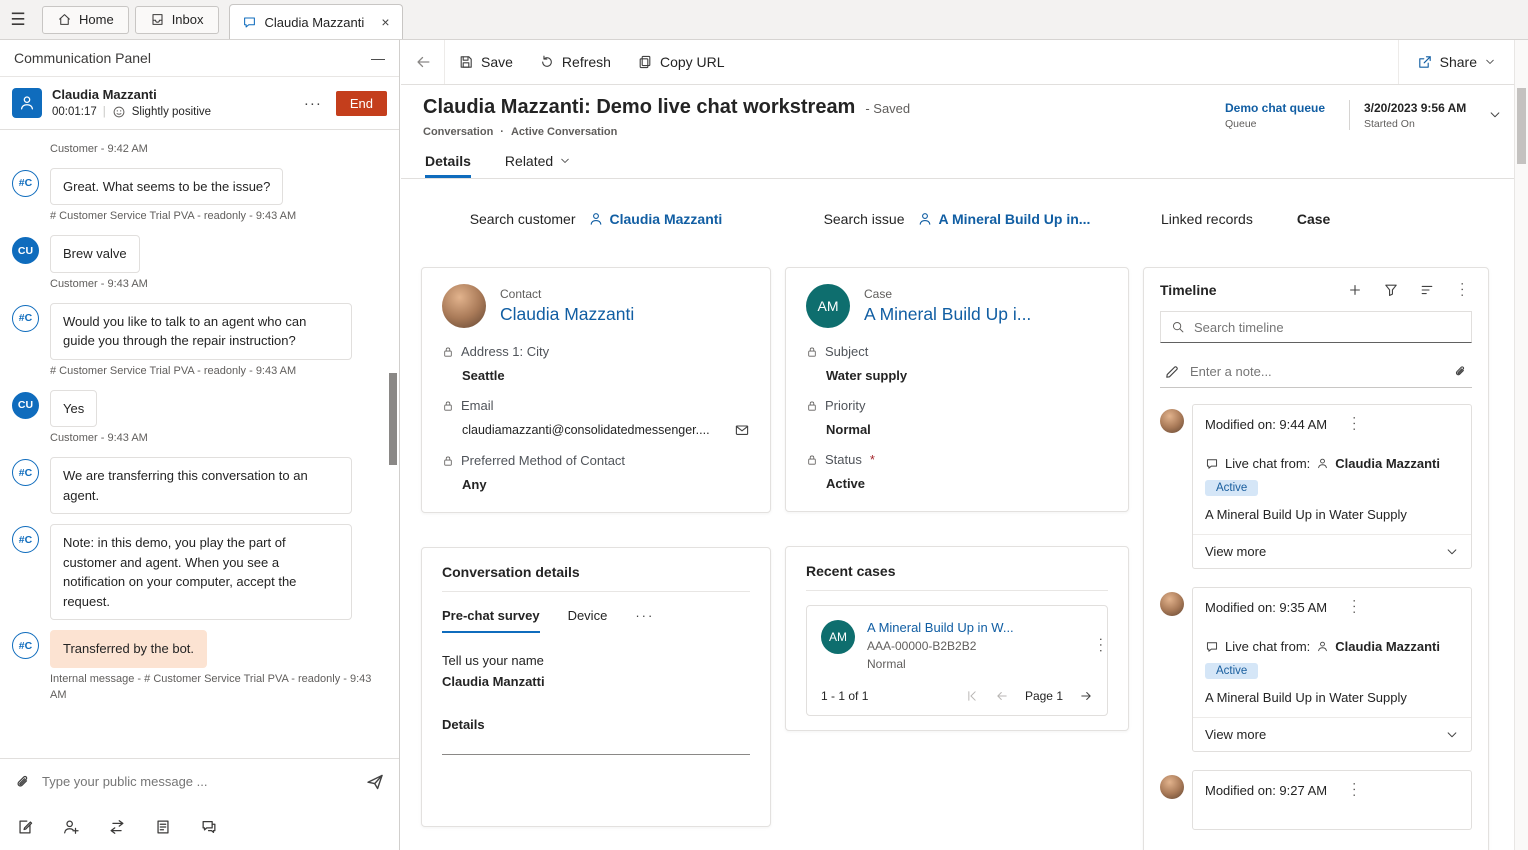 The height and width of the screenshot is (850, 1528). I want to click on top-bar: ☰ Home Inbox Claudia Mazzanti ×, so click(764, 20).